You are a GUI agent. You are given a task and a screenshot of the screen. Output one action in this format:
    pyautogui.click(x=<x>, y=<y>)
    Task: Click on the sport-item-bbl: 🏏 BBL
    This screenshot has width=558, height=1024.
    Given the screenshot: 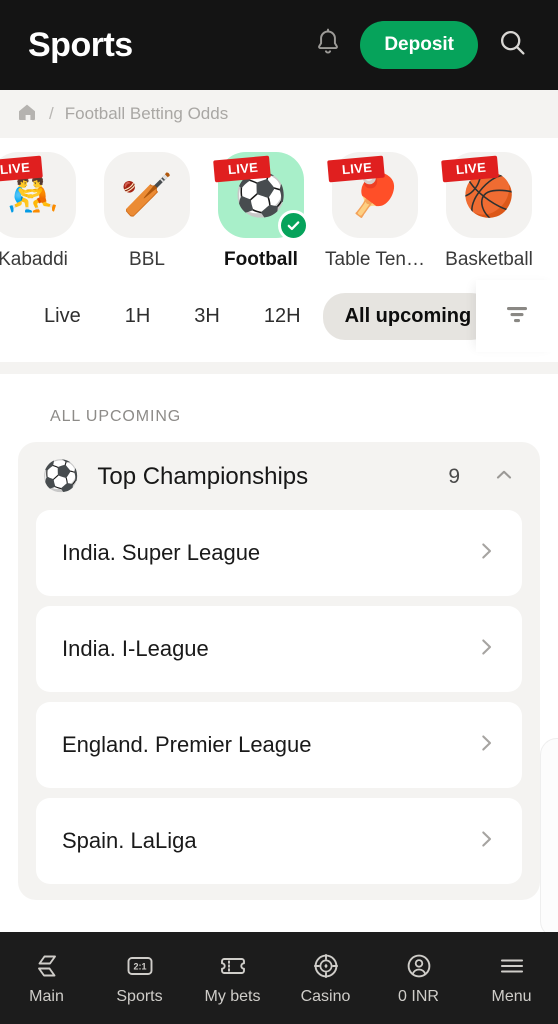 What is the action you would take?
    pyautogui.click(x=147, y=211)
    